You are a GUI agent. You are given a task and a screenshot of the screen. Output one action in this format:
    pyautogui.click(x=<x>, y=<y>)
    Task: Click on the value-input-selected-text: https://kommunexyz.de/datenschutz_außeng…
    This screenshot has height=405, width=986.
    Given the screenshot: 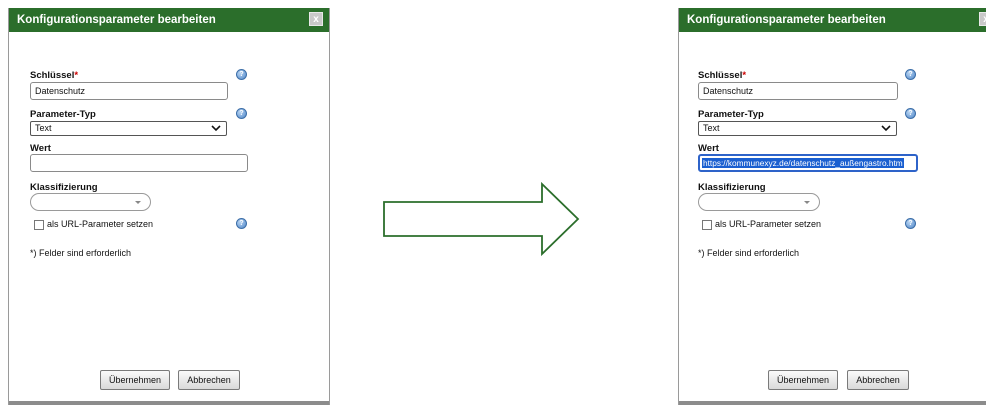 What is the action you would take?
    pyautogui.click(x=803, y=163)
    